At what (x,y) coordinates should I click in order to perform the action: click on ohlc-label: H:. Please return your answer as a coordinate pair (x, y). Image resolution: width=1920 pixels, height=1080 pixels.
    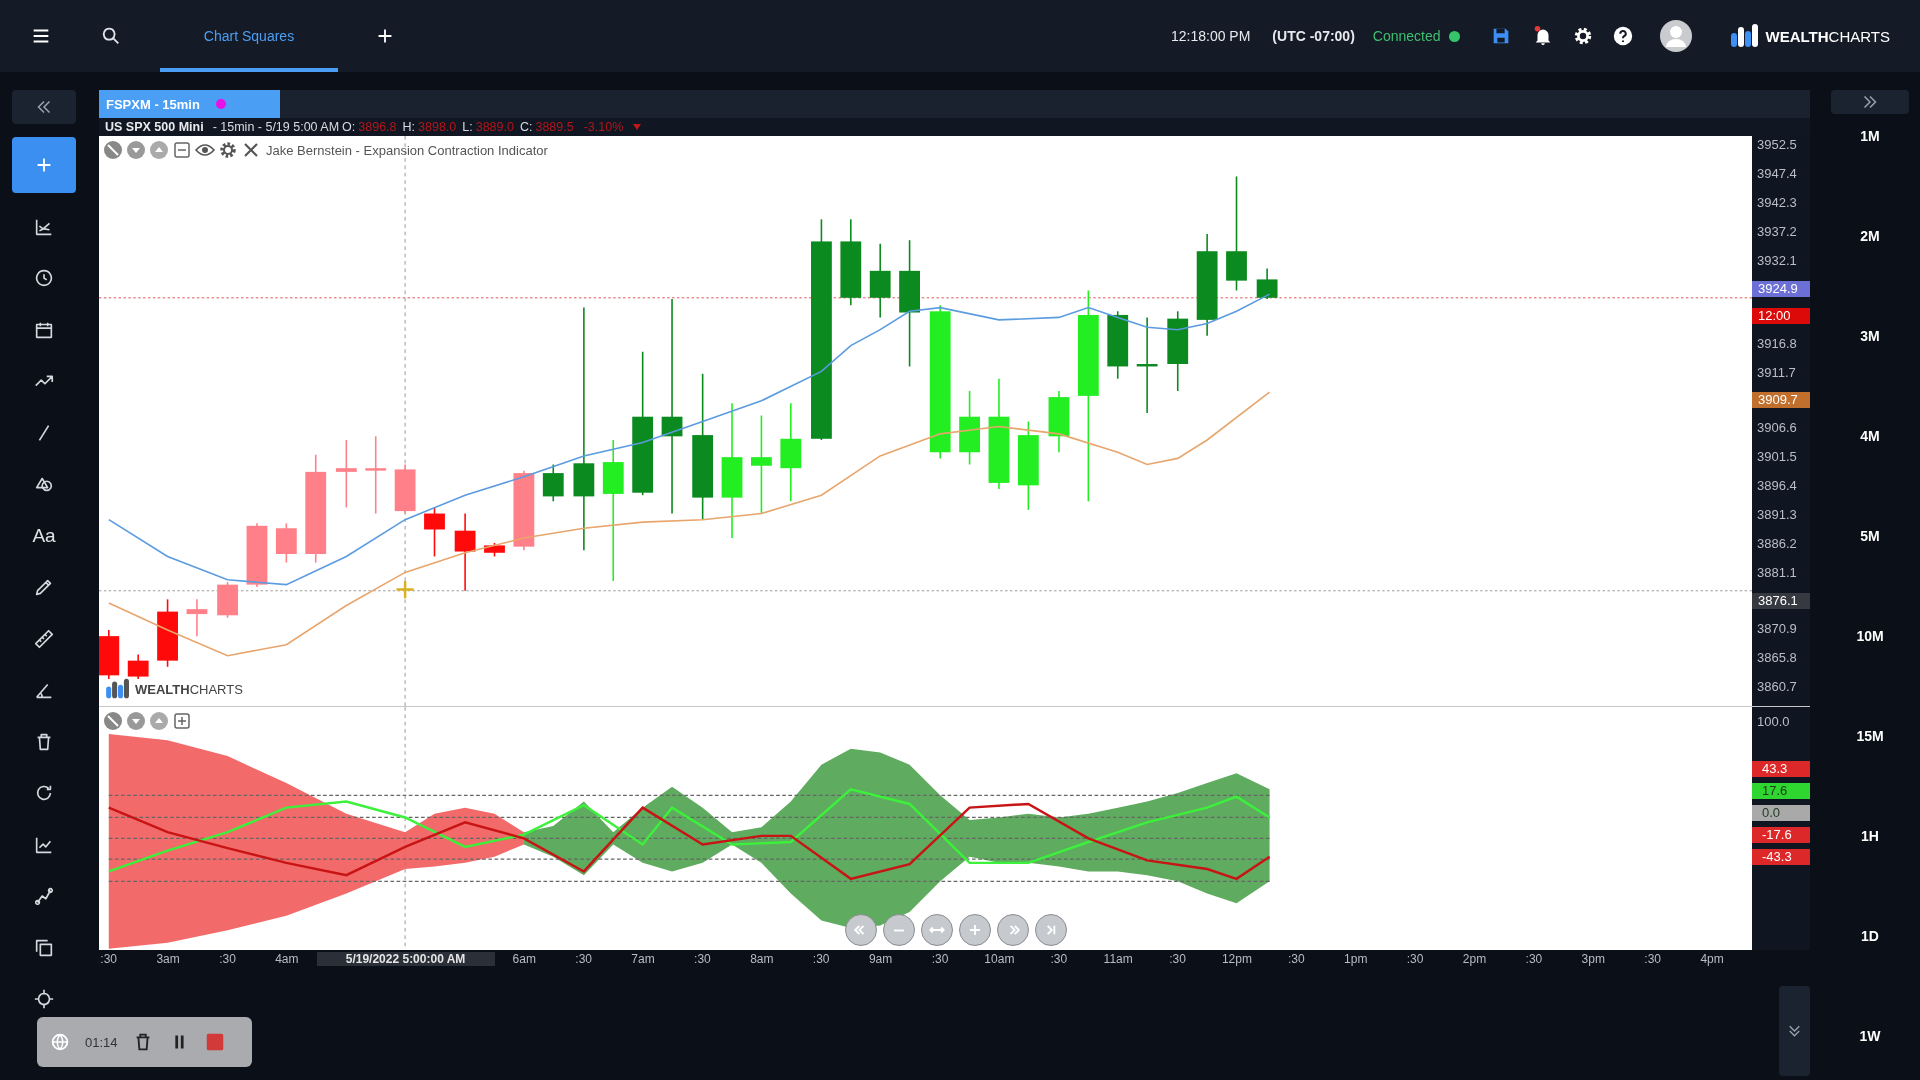
    Looking at the image, I should click on (409, 127).